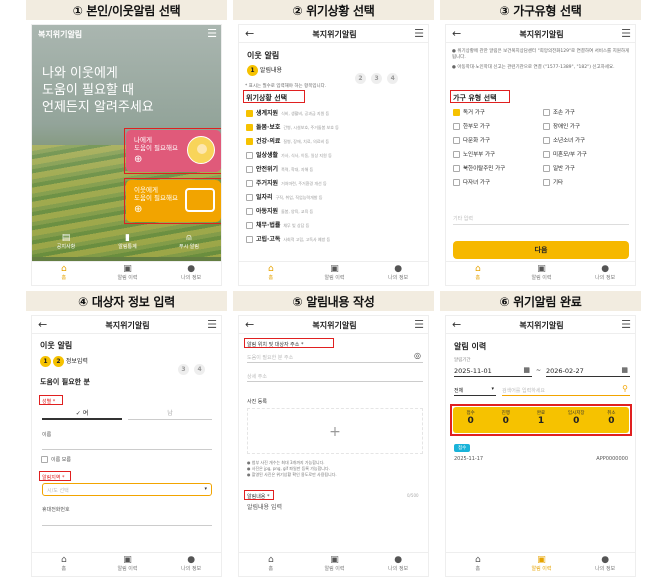 The image size is (670, 577). I want to click on household-item: 한부모 가구, so click(498, 129).